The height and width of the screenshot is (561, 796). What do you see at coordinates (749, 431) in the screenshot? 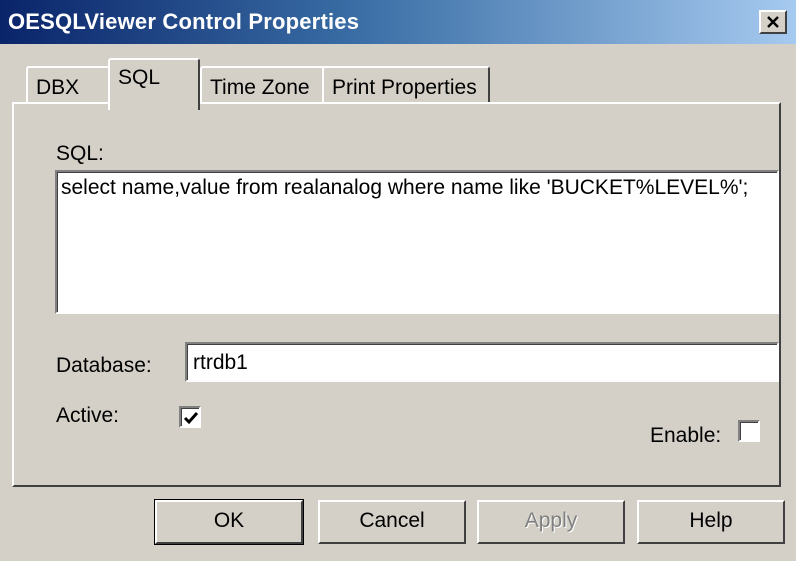
I see `enable-checkbox` at bounding box center [749, 431].